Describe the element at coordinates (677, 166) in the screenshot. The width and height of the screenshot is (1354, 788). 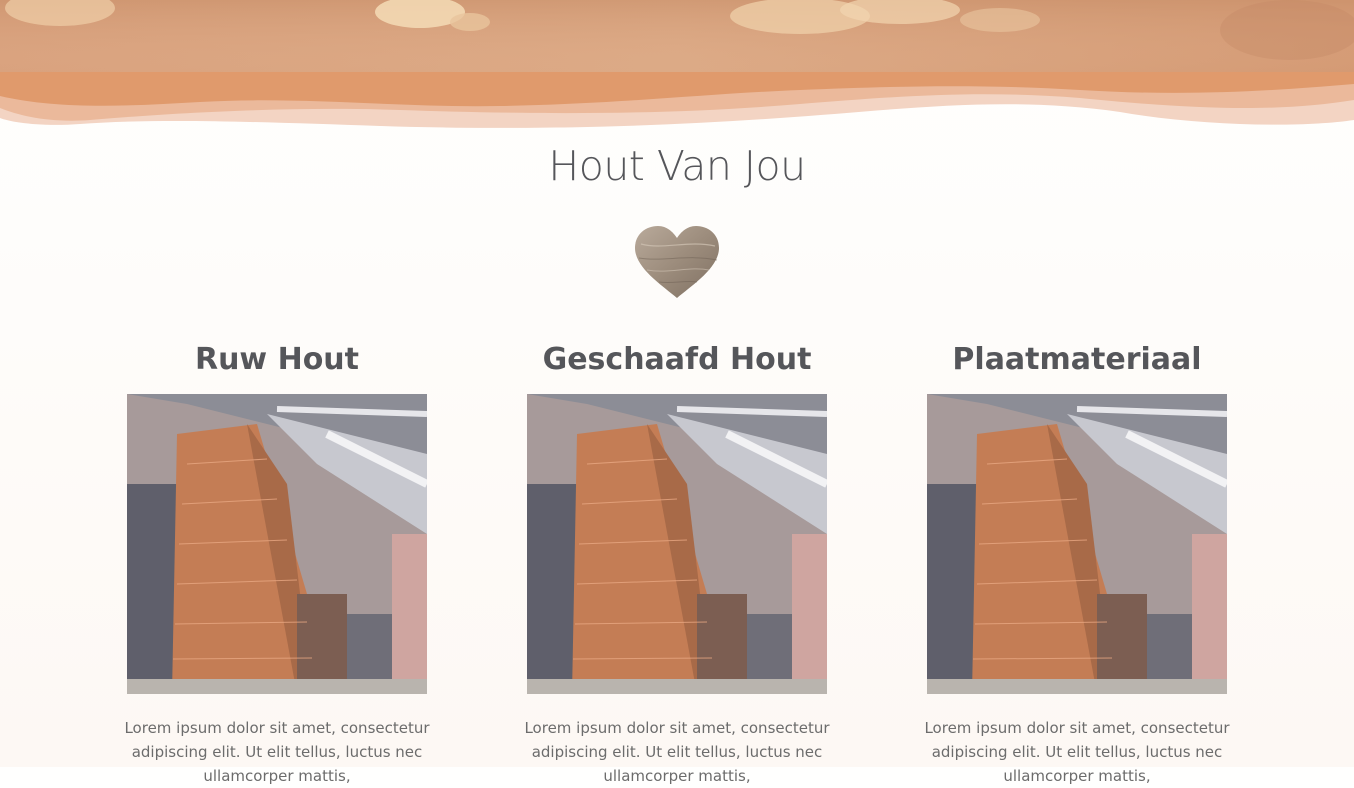
I see `page-title: Hout Van Jou` at that location.